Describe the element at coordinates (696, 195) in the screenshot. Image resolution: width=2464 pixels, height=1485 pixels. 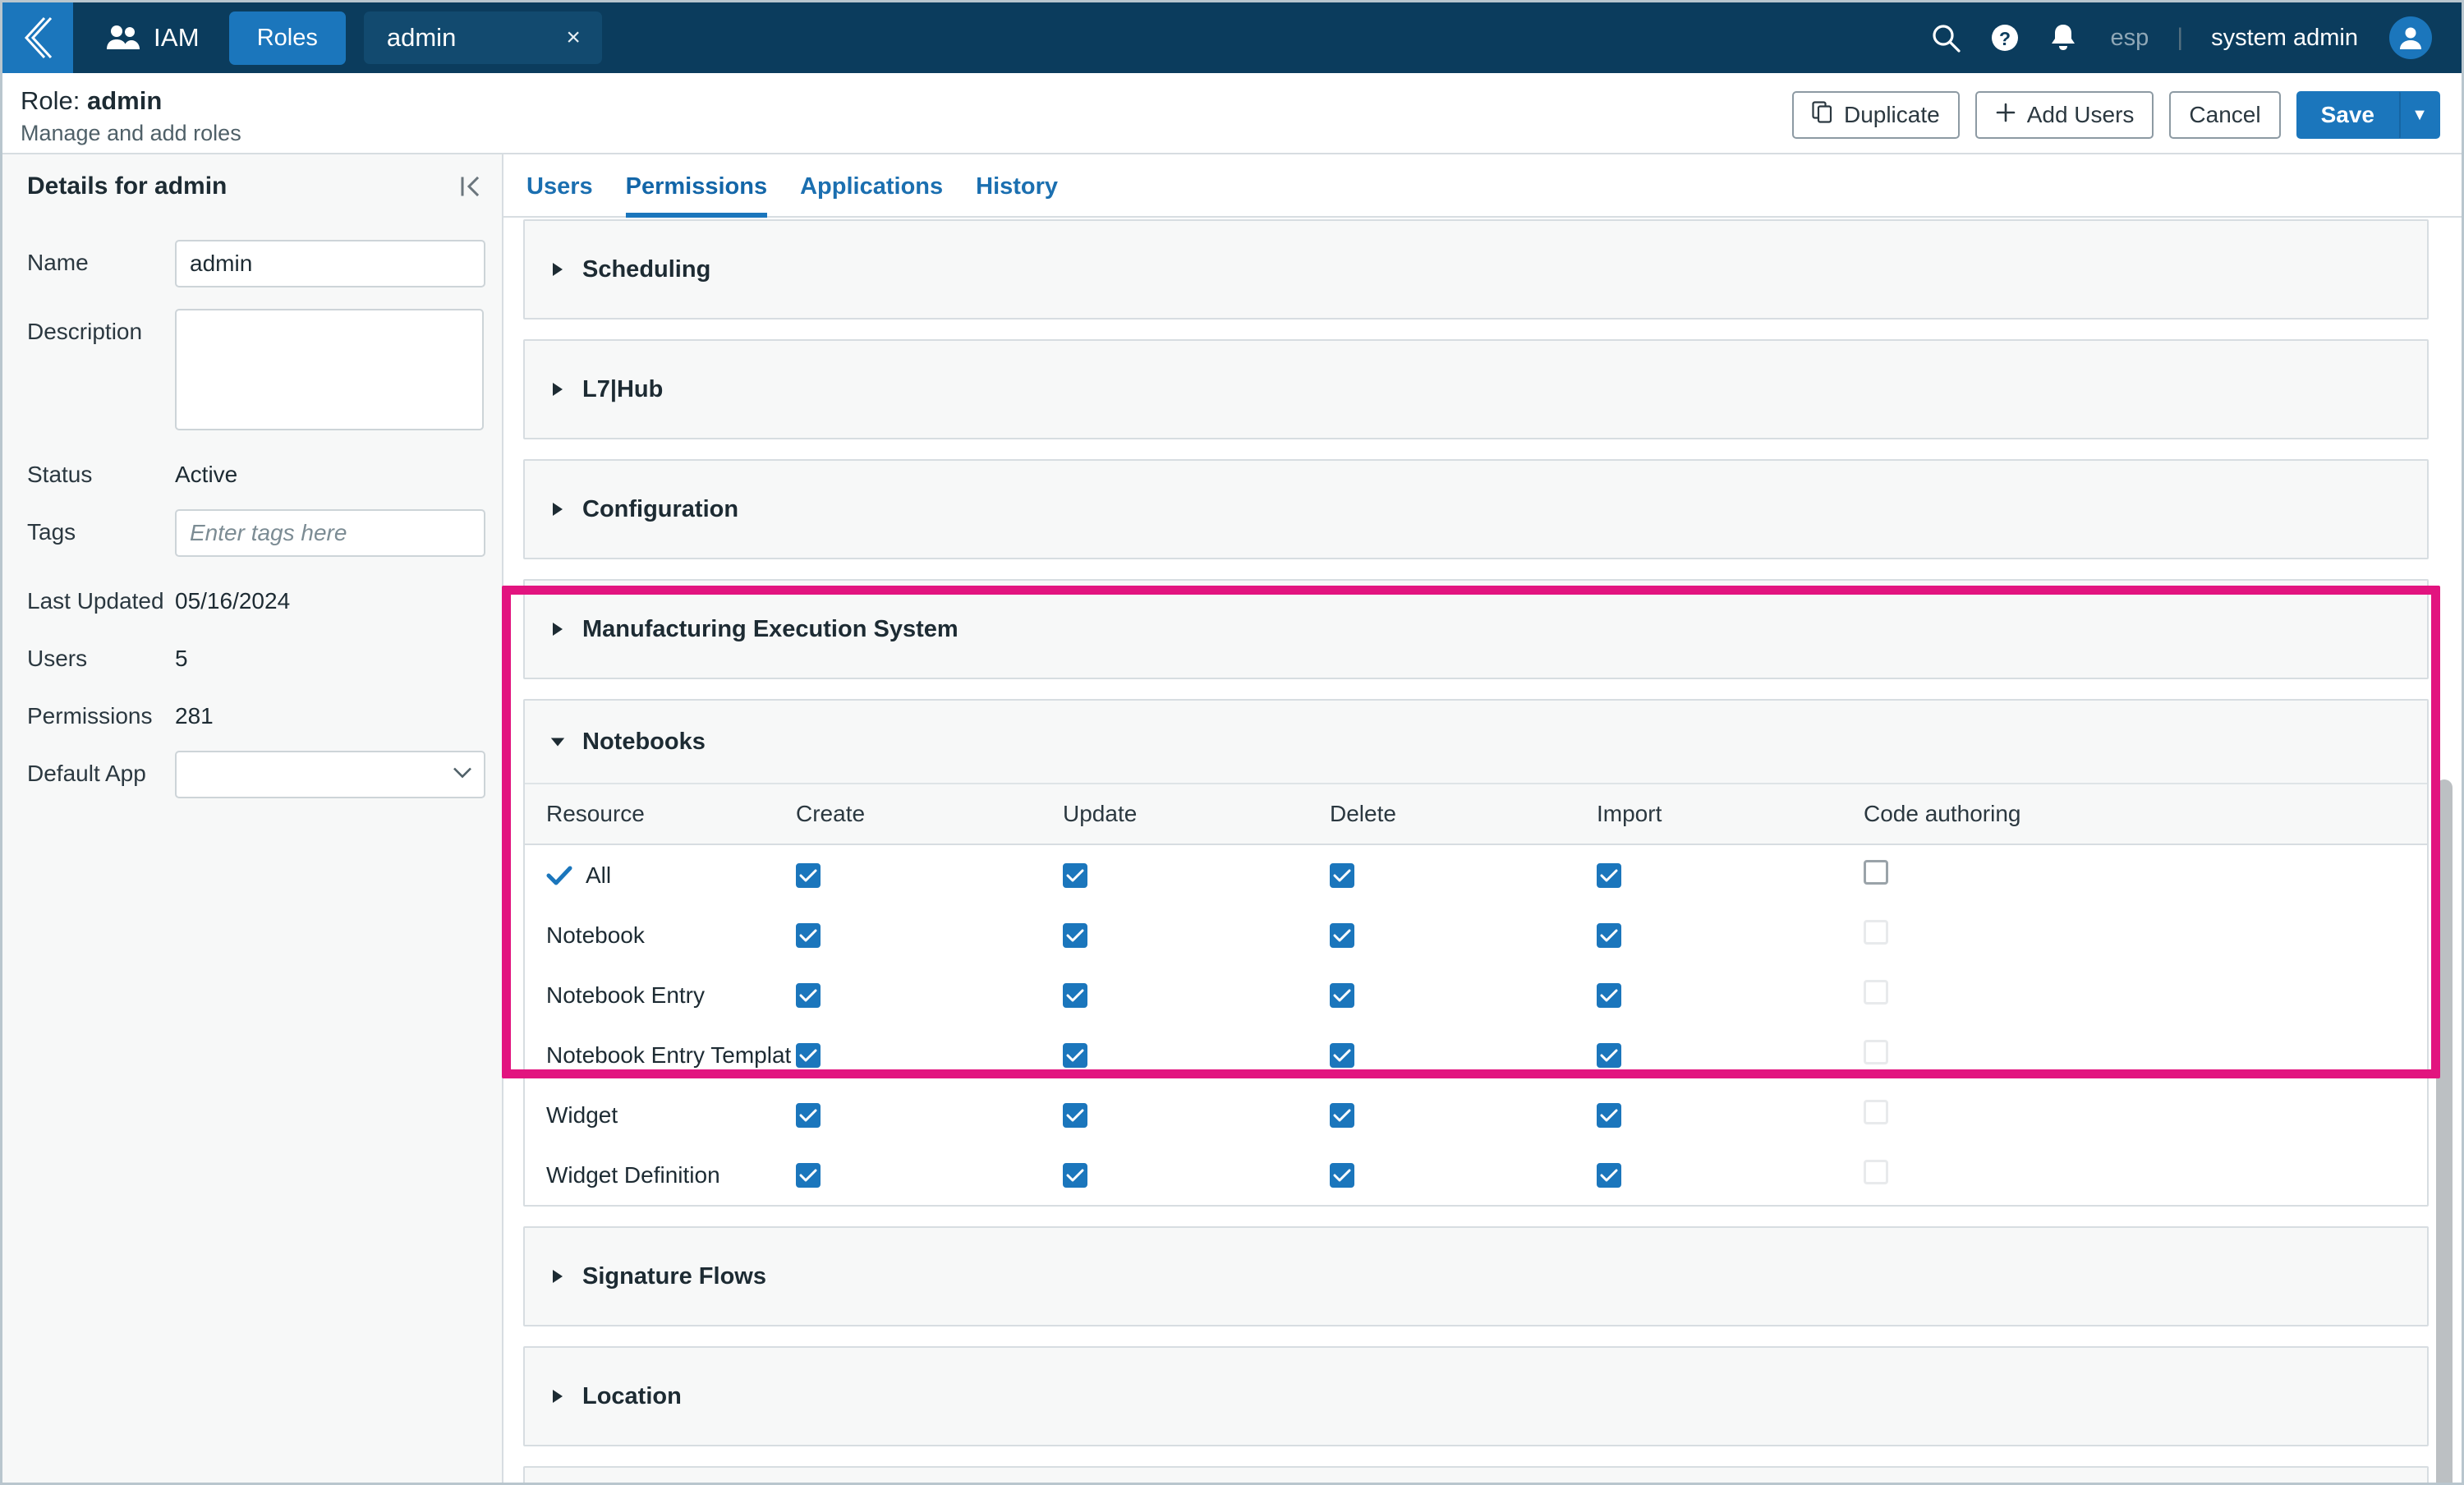
I see `tab-permissions: Permissions` at that location.